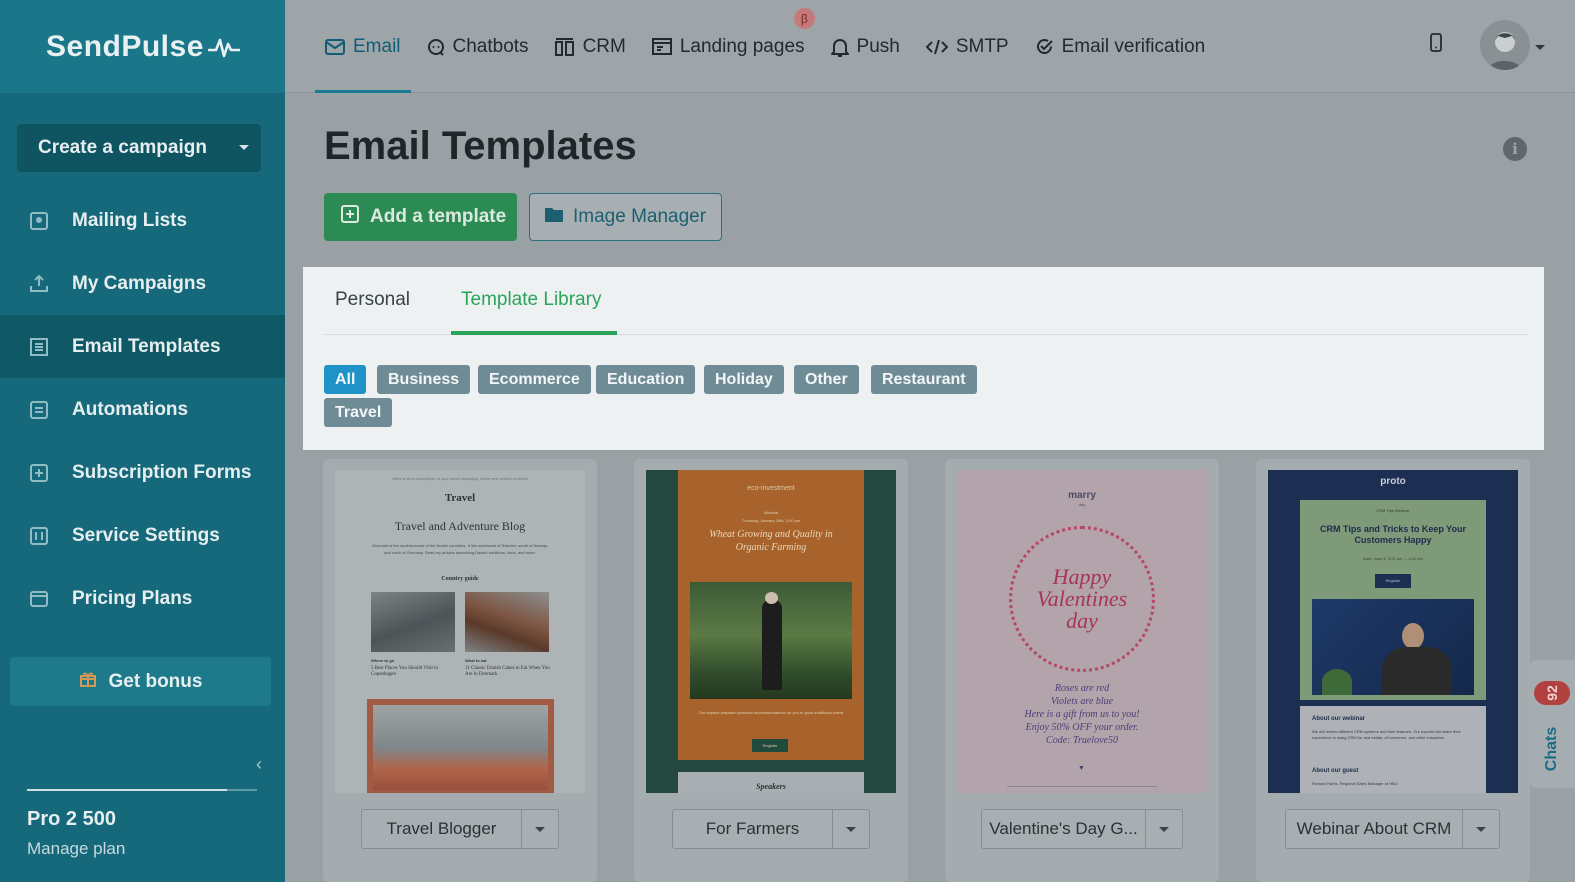 The width and height of the screenshot is (1575, 882). What do you see at coordinates (438, 216) in the screenshot?
I see `add-template-label: Add a template` at bounding box center [438, 216].